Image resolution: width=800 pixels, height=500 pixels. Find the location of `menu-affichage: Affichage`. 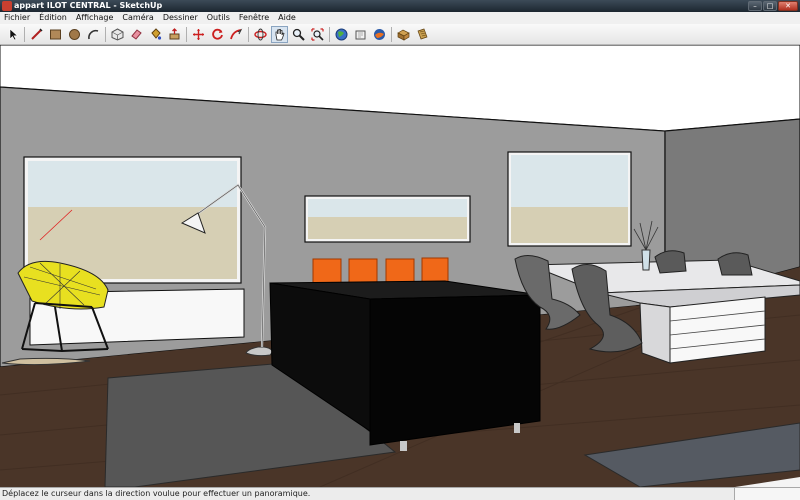

menu-affichage: Affichage is located at coordinates (95, 18).